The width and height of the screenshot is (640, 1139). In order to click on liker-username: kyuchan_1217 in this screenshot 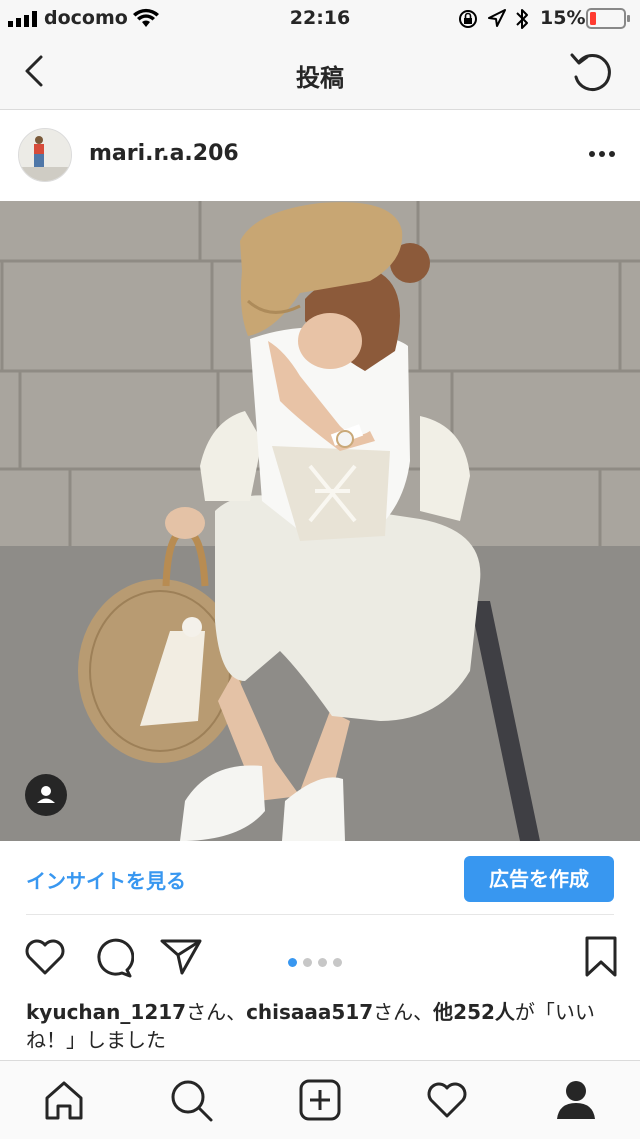, I will do `click(106, 1012)`.